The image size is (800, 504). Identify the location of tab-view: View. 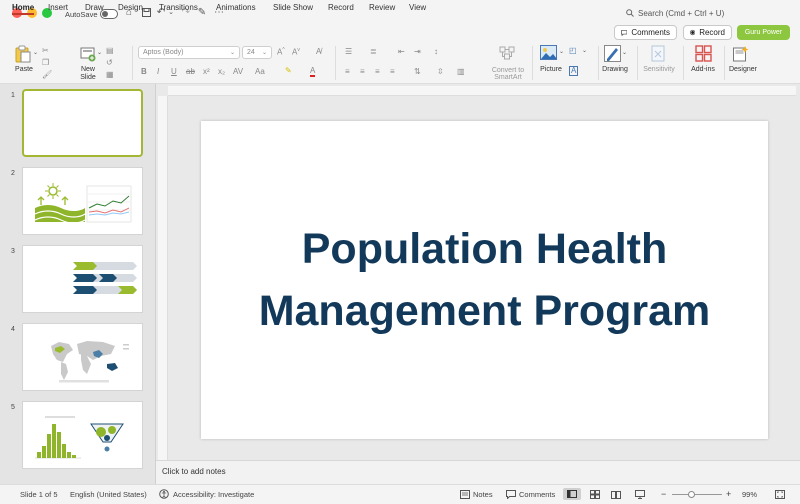
(417, 7).